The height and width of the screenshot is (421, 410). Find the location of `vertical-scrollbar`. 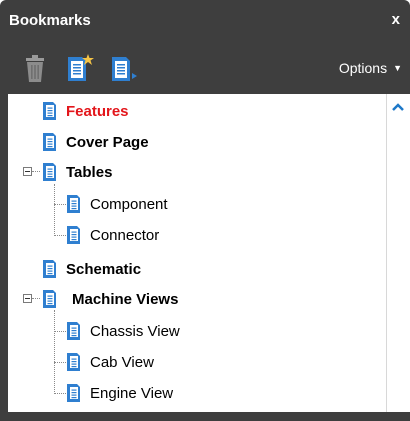

vertical-scrollbar is located at coordinates (398, 253).